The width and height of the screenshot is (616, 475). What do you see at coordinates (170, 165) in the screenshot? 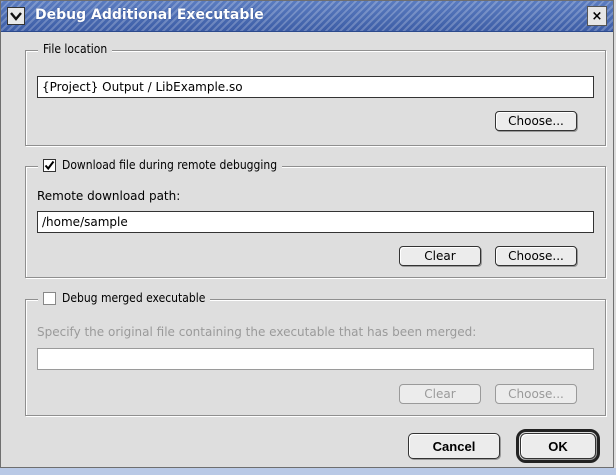
I see `download-checkbox-label: Download file during remote debugging` at bounding box center [170, 165].